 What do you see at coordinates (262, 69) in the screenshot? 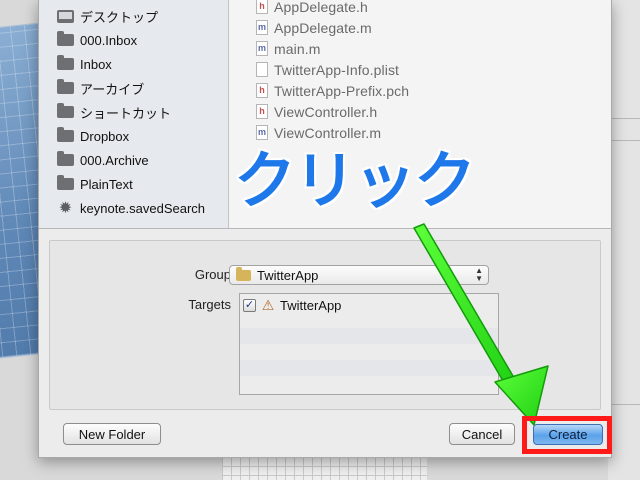
I see `plist-file-icon` at bounding box center [262, 69].